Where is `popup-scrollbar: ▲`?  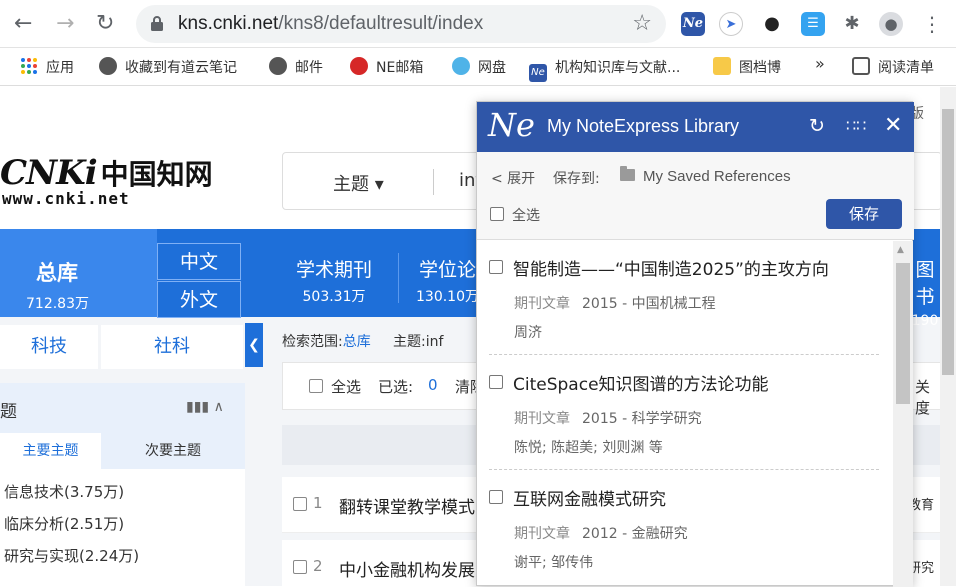
popup-scrollbar: ▲ is located at coordinates (903, 414).